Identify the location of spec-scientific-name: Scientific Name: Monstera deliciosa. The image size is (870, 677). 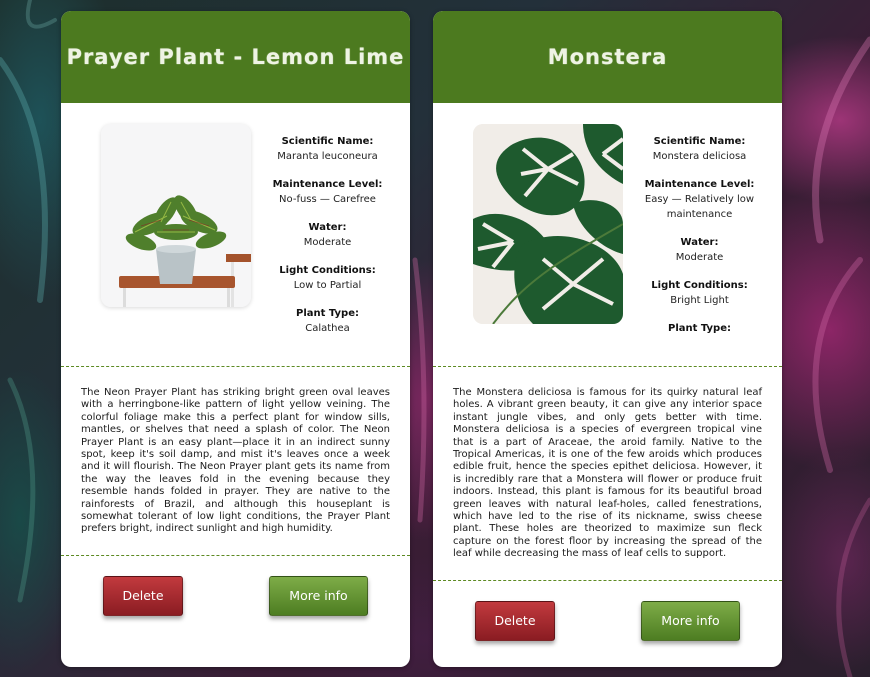
(699, 149).